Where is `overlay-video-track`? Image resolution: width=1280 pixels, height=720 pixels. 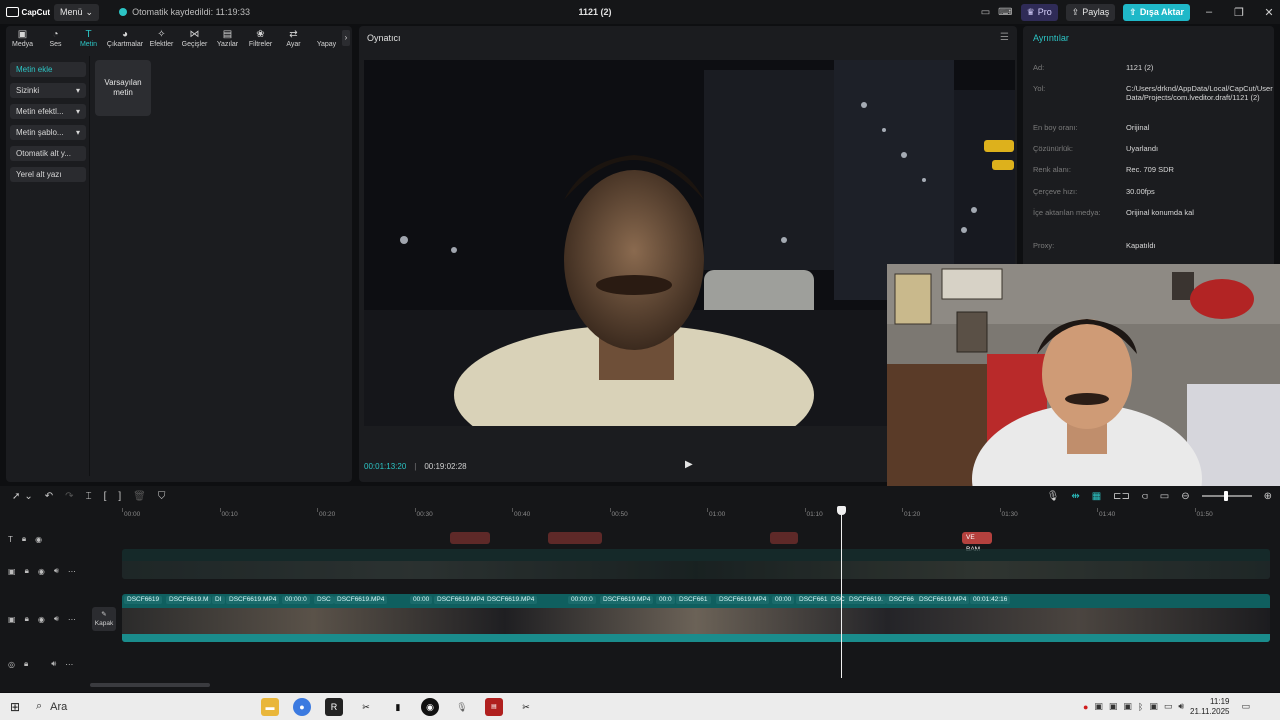
overlay-video-track is located at coordinates (696, 564).